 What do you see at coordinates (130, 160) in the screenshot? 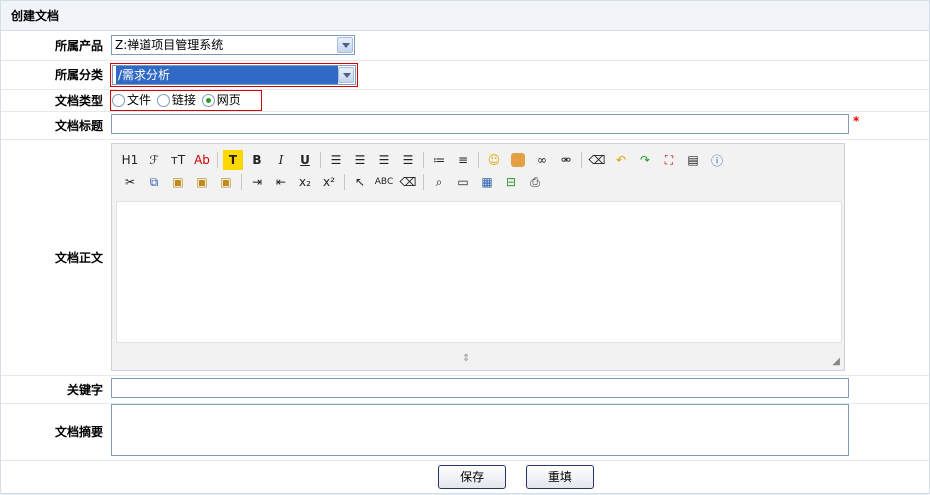
I see `heading-icon: H1` at bounding box center [130, 160].